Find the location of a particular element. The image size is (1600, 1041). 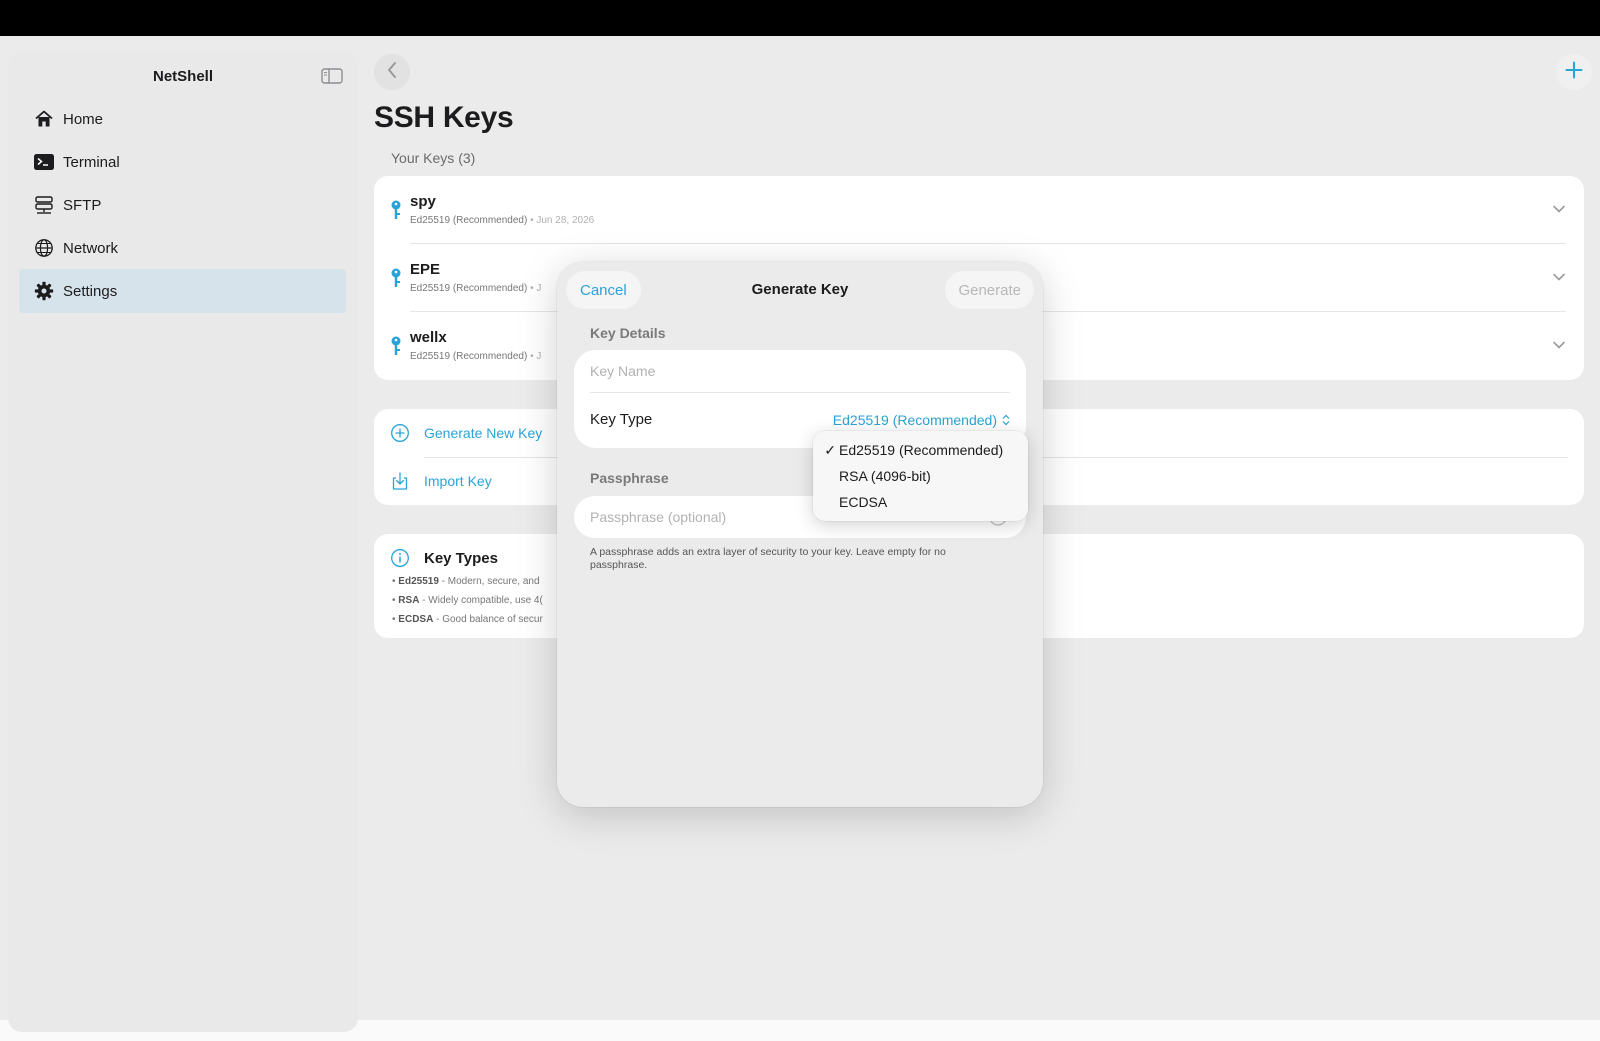

back-button is located at coordinates (392, 72).